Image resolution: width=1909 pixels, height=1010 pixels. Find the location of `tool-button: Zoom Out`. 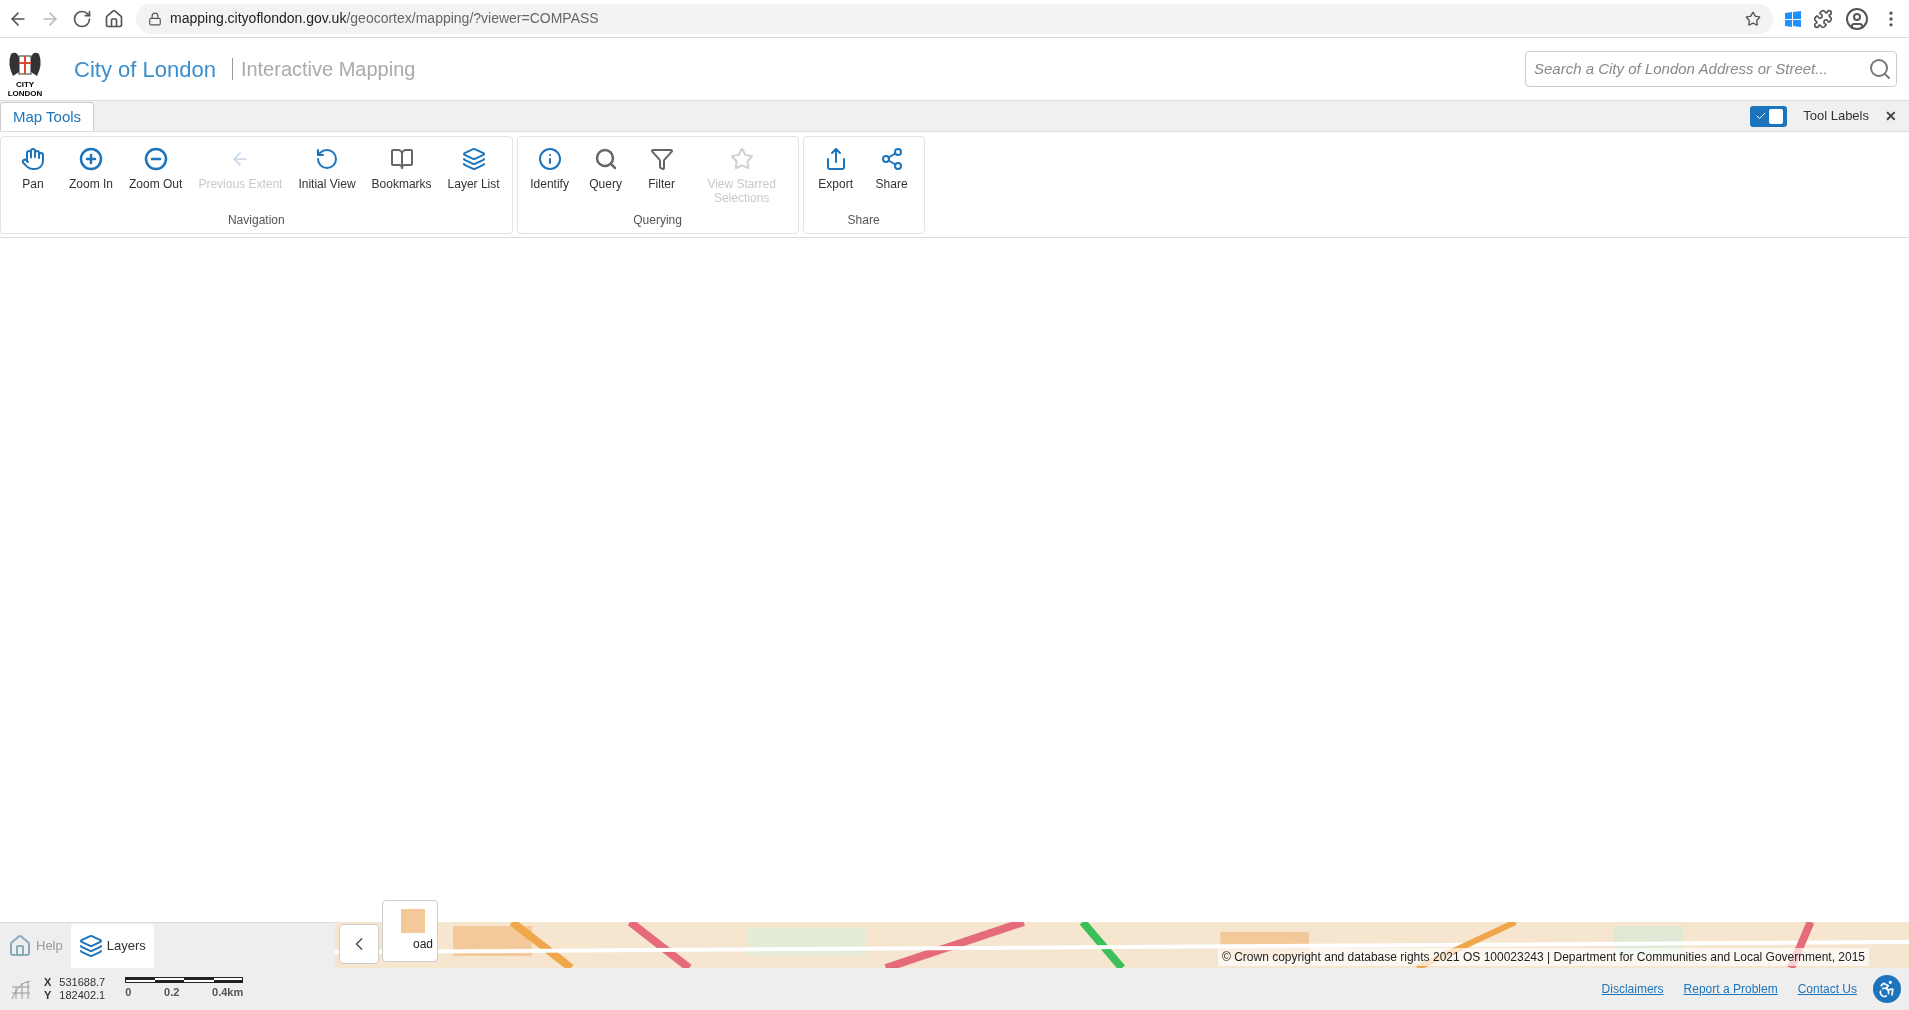

tool-button: Zoom Out is located at coordinates (156, 174).